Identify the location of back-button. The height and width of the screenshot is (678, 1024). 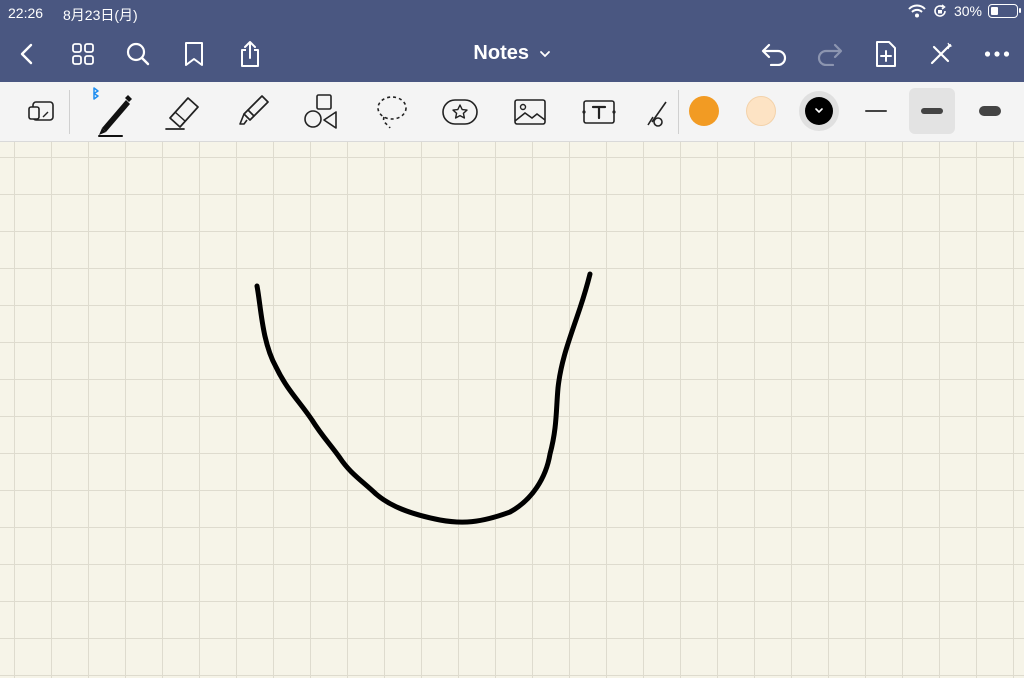
(27, 54).